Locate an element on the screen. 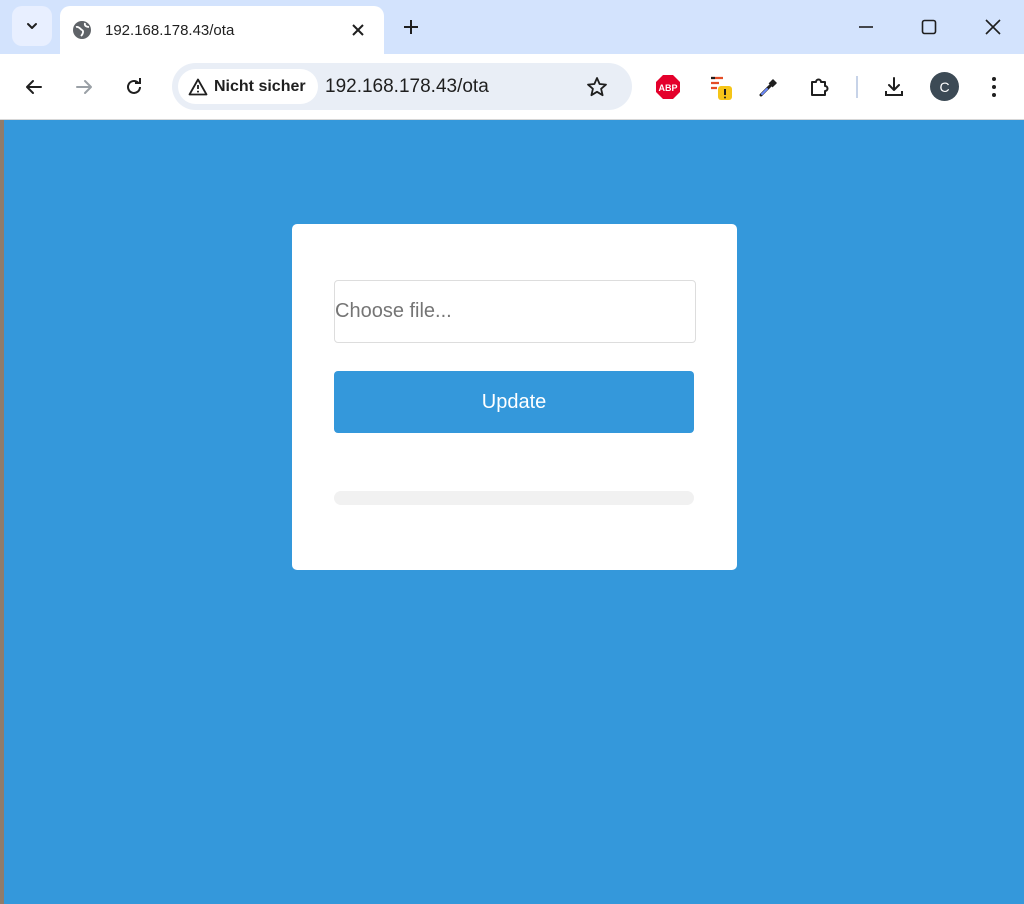  reload-icon is located at coordinates (134, 86).